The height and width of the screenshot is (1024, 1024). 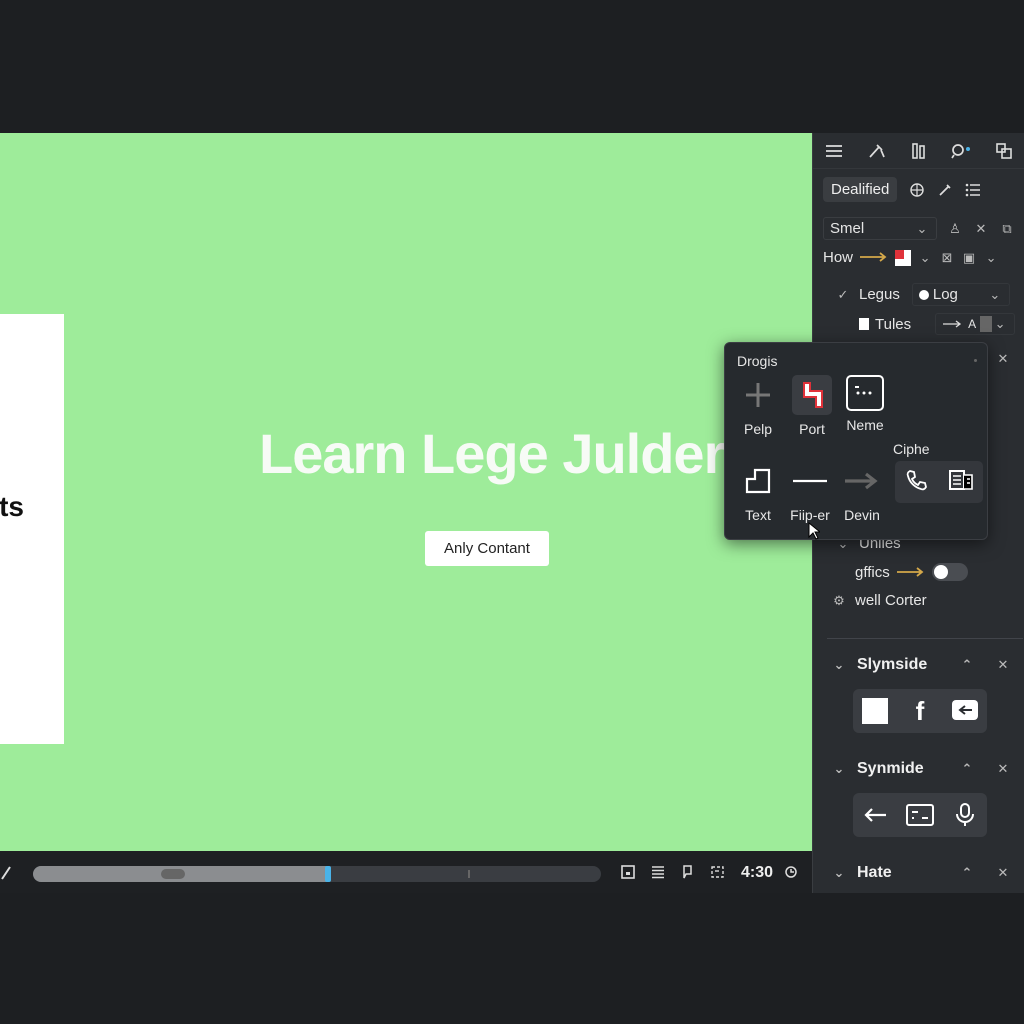 What do you see at coordinates (872, 572) in the screenshot?
I see `gffics-label: gffics` at bounding box center [872, 572].